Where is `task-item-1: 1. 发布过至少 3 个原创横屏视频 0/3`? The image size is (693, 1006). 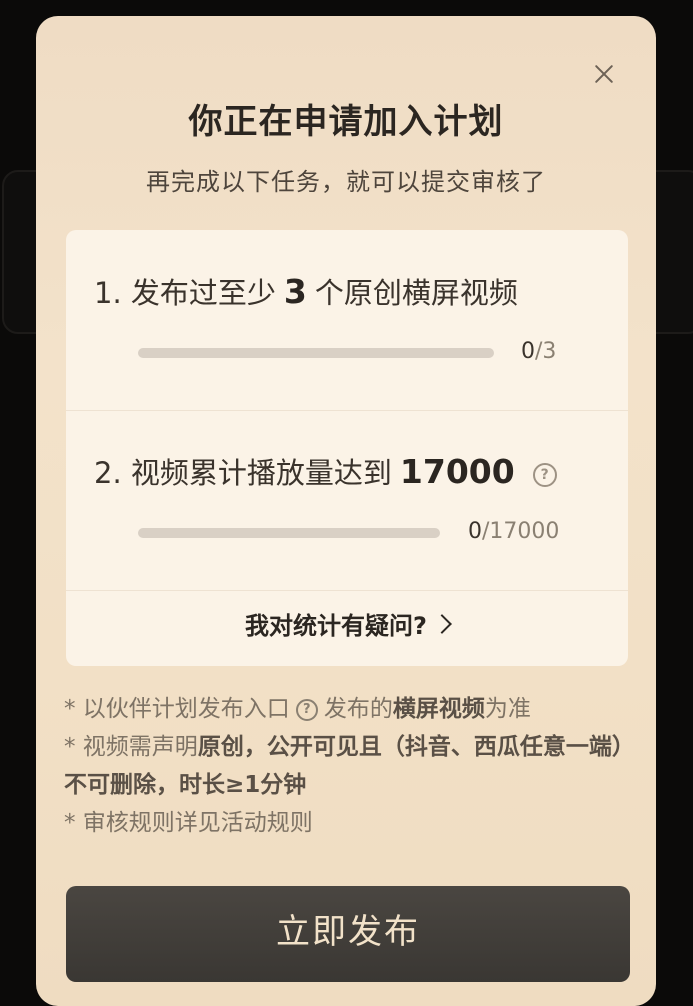
task-item-1: 1. 发布过至少 3 个原创横屏视频 0/3 is located at coordinates (347, 320).